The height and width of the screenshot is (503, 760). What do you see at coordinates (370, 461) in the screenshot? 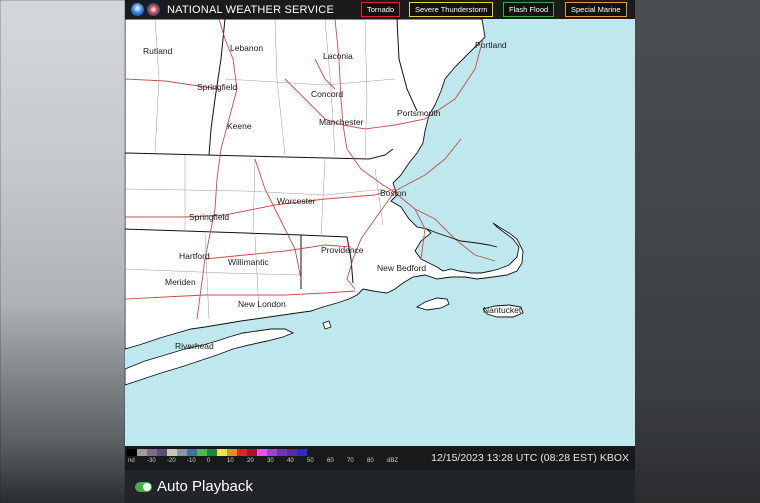
I see `colorbar-label: 80` at bounding box center [370, 461].